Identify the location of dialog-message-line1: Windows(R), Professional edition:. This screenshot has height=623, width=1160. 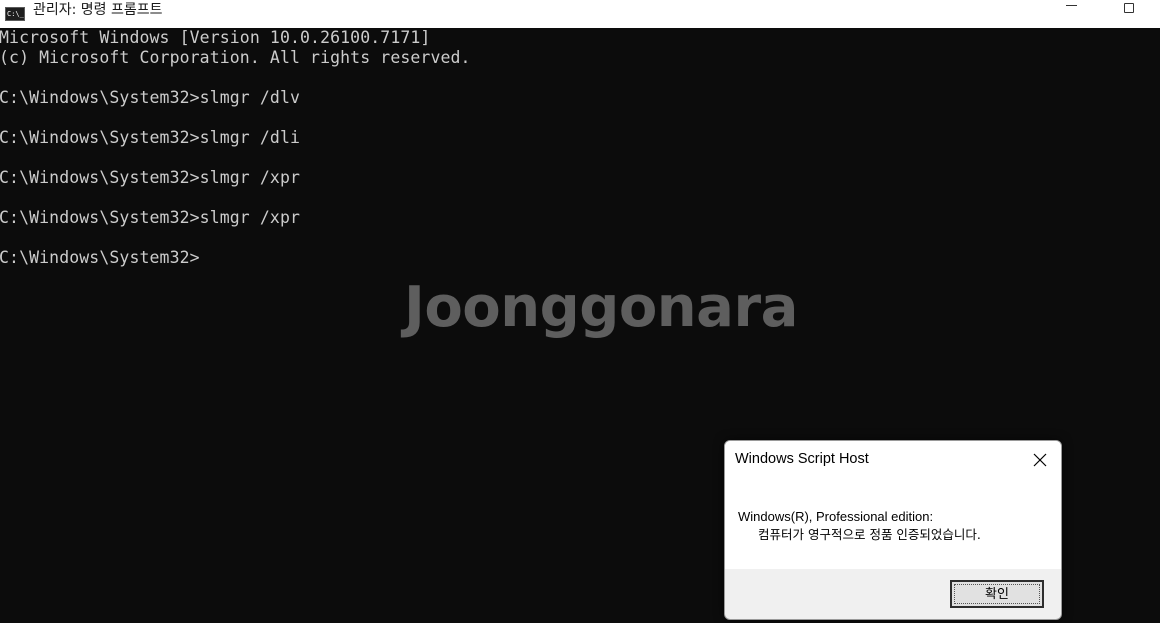
(836, 516).